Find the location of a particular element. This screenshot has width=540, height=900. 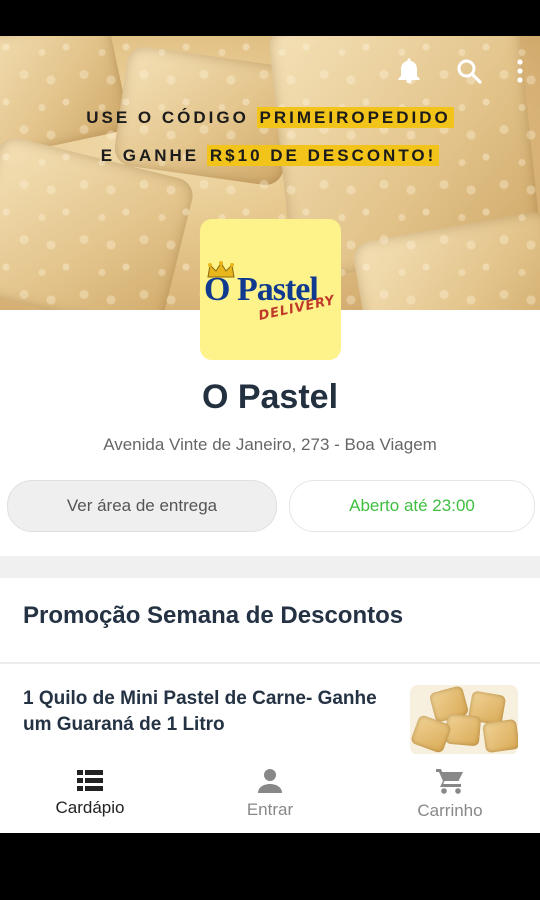

person-icon is located at coordinates (270, 780).